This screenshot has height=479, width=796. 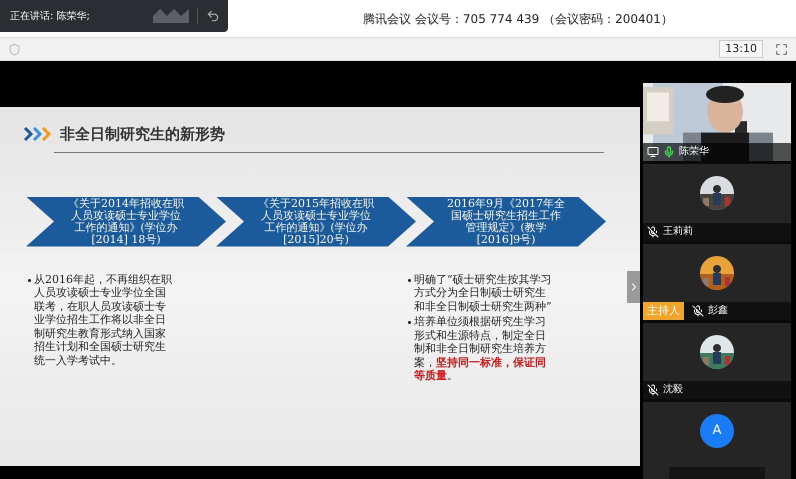 I want to click on participant-name: 王莉莉, so click(x=678, y=231).